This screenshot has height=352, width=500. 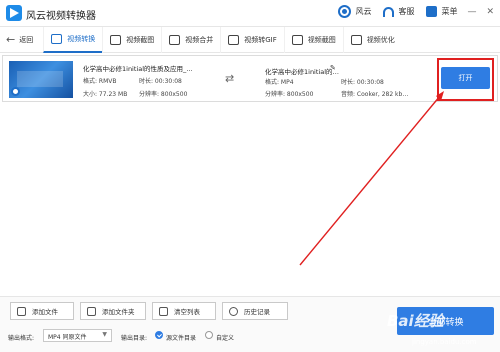 What do you see at coordinates (118, 312) in the screenshot?
I see `add-folder-label: 添加文件夹` at bounding box center [118, 312].